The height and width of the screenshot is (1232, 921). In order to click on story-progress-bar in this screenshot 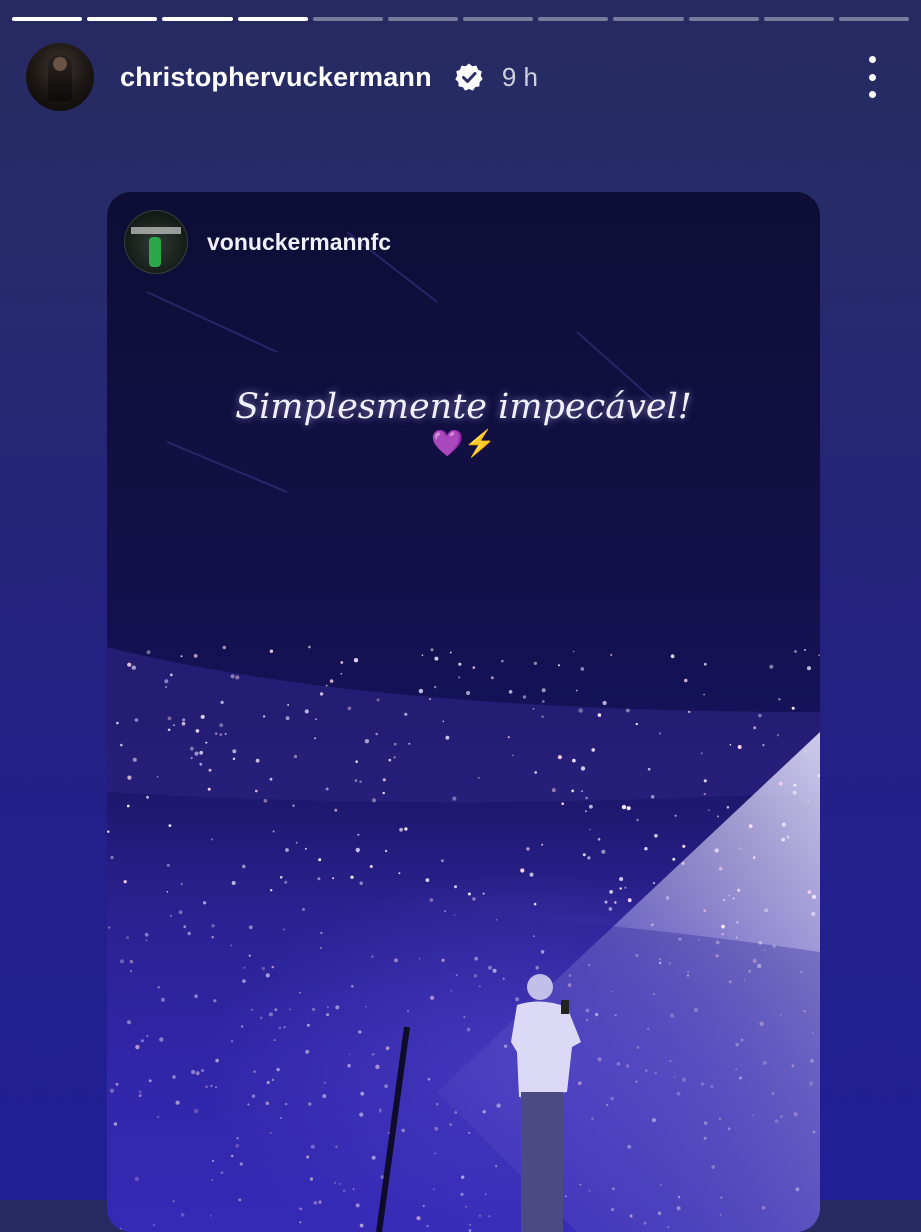, I will do `click(461, 19)`.